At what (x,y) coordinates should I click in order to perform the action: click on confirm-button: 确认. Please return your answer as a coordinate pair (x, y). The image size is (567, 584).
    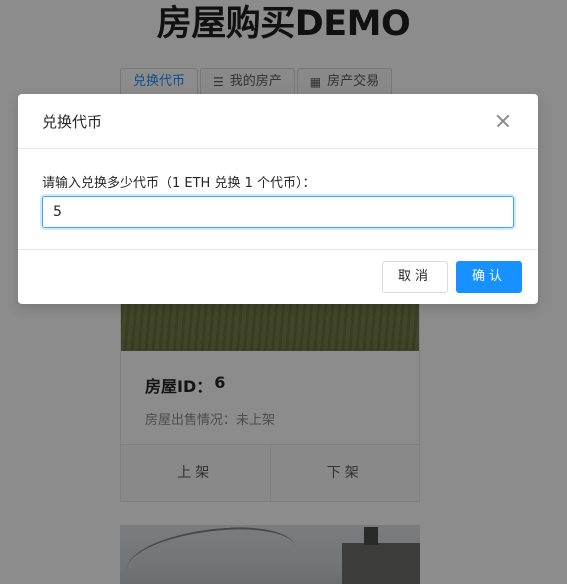
    Looking at the image, I should click on (488, 277).